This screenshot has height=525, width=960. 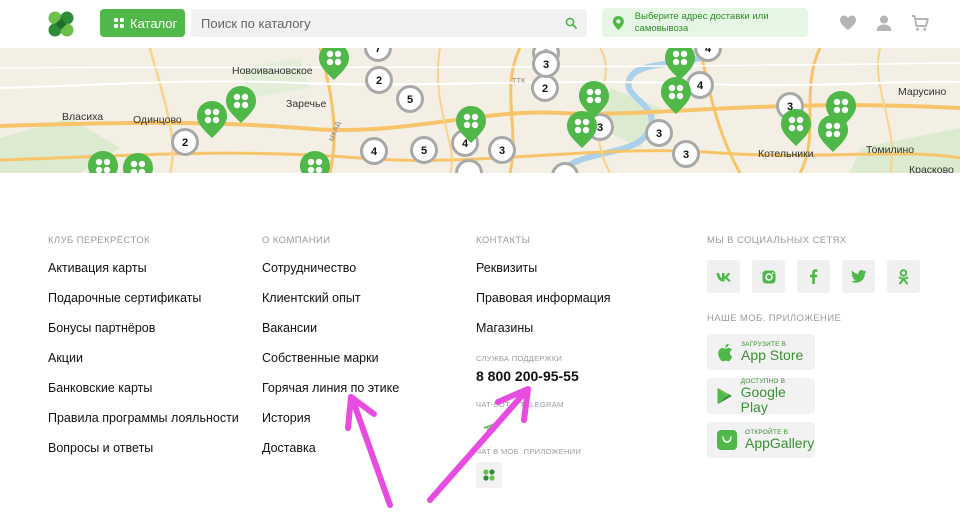 What do you see at coordinates (571, 23) in the screenshot?
I see `search-icon` at bounding box center [571, 23].